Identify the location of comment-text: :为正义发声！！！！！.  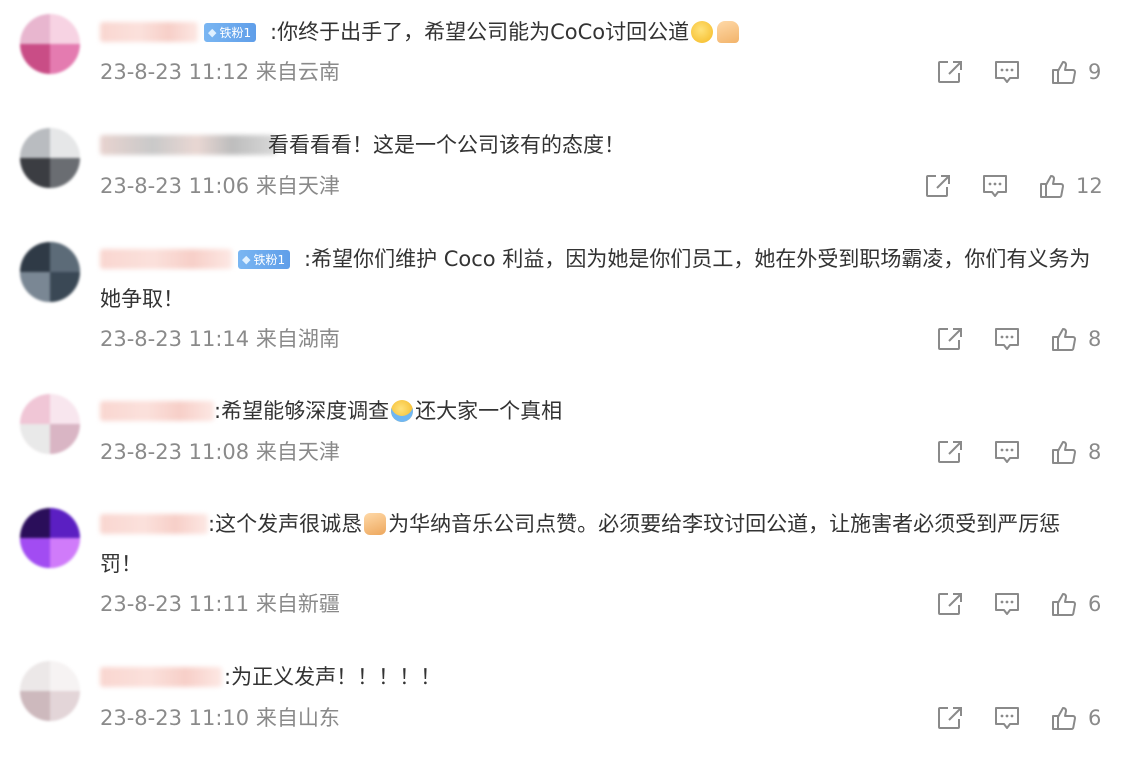
(333, 677).